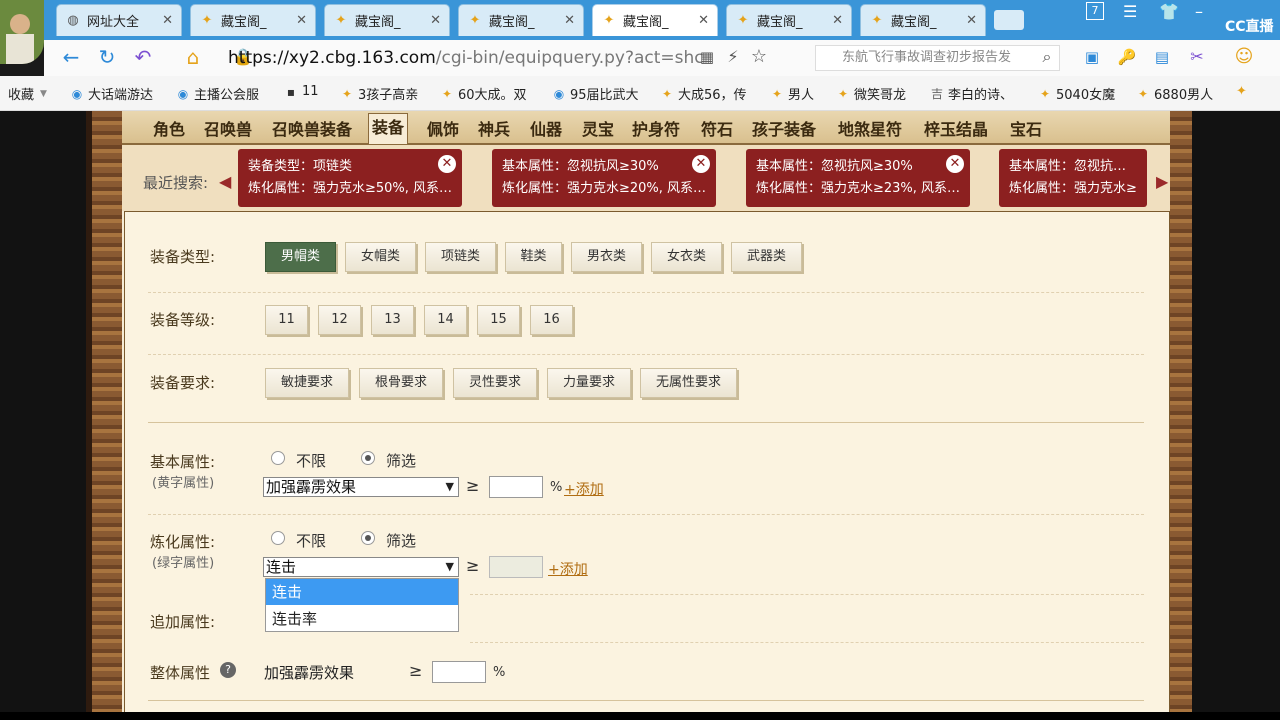 Image resolution: width=1280 pixels, height=720 pixels. What do you see at coordinates (217, 94) in the screenshot?
I see `bookmark-item: ◉ 主播公会服` at bounding box center [217, 94].